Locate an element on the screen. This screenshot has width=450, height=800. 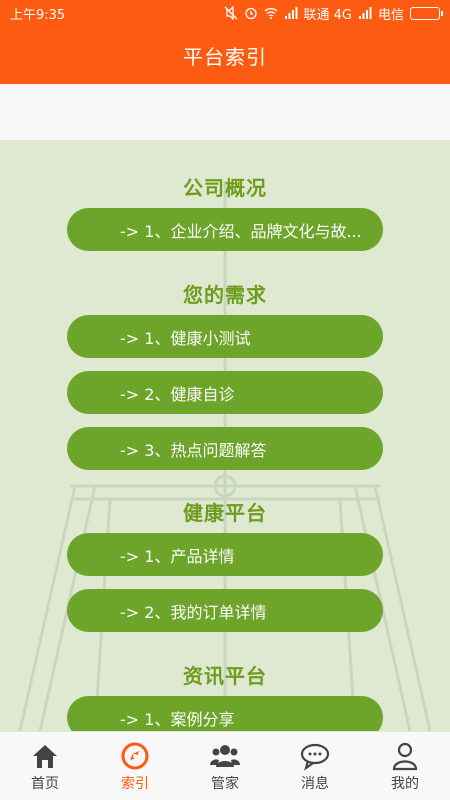
tab-home: 首页 is located at coordinates (45, 766).